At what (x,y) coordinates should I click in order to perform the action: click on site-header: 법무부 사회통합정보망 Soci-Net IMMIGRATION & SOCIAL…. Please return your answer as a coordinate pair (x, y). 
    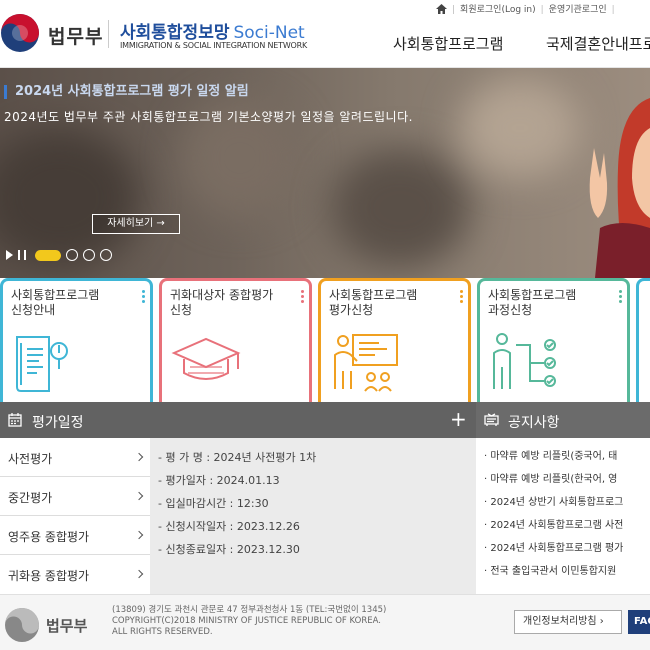
    Looking at the image, I should click on (325, 34).